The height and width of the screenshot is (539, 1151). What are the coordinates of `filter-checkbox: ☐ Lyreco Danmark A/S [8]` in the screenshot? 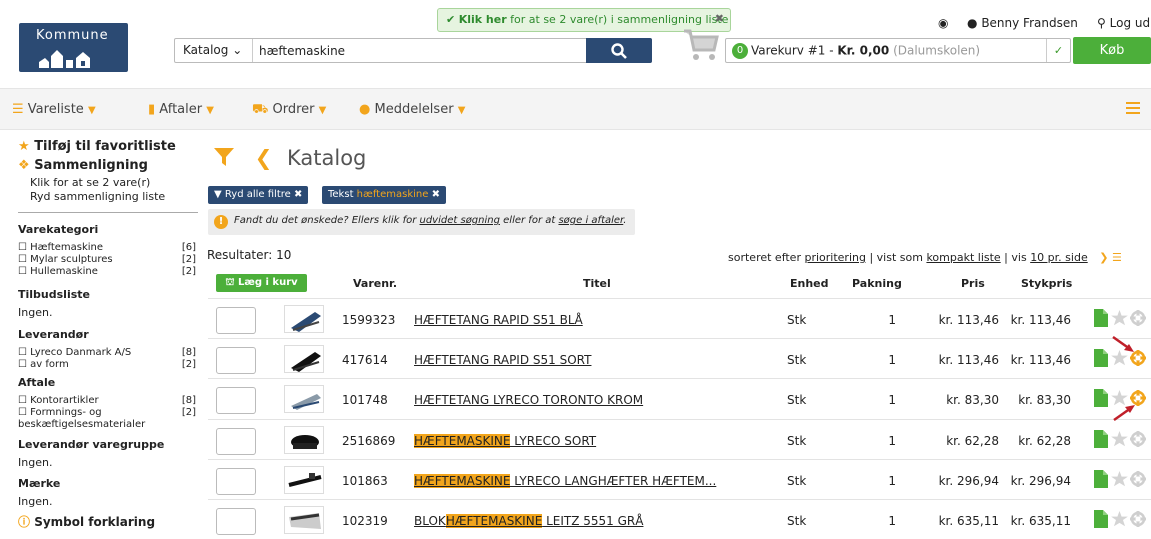 It's located at (108, 352).